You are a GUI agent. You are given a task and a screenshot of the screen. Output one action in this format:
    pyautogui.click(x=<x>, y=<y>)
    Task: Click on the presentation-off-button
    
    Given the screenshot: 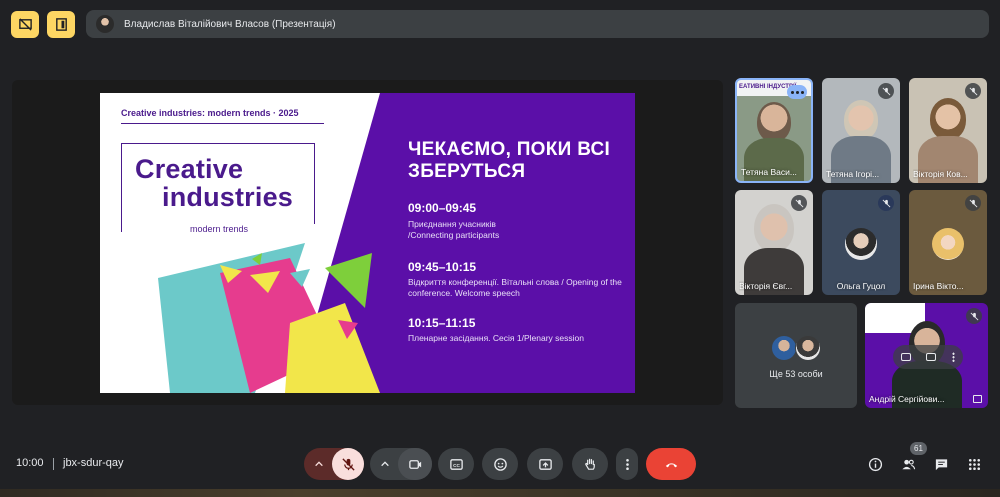 What is the action you would take?
    pyautogui.click(x=25, y=24)
    